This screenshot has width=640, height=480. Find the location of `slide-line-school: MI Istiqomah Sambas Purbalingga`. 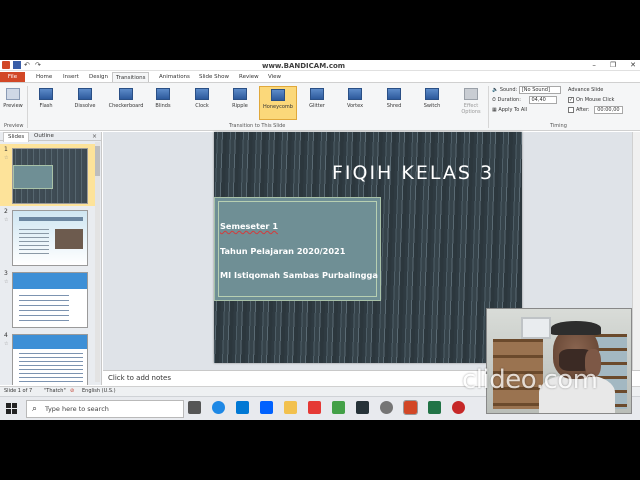

slide-line-school: MI Istiqomah Sambas Purbalingga is located at coordinates (299, 275).